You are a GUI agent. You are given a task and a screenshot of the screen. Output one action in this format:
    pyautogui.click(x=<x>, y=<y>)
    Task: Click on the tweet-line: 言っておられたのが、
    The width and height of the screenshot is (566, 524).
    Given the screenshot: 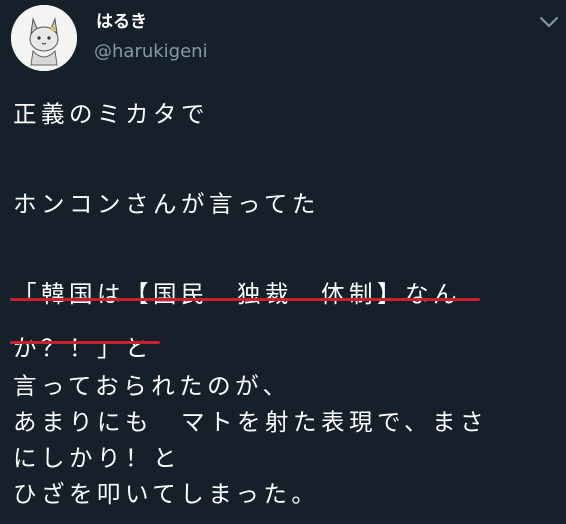 What is the action you would take?
    pyautogui.click(x=152, y=386)
    